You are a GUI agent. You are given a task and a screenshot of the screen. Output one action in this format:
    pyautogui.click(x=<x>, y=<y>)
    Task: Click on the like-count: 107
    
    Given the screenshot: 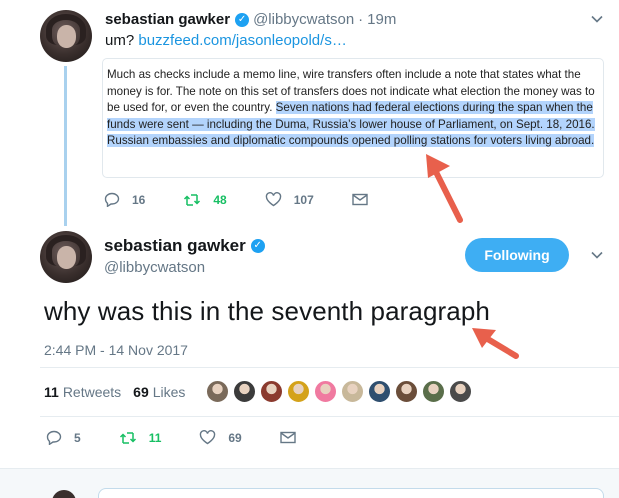 What is the action you would take?
    pyautogui.click(x=303, y=199)
    